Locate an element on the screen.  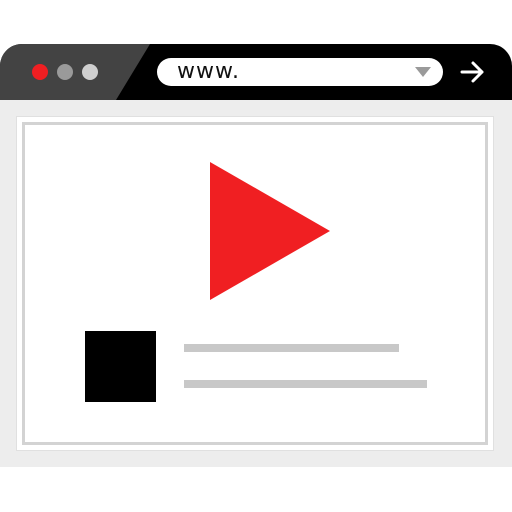
maximize-dot-button is located at coordinates (90, 72).